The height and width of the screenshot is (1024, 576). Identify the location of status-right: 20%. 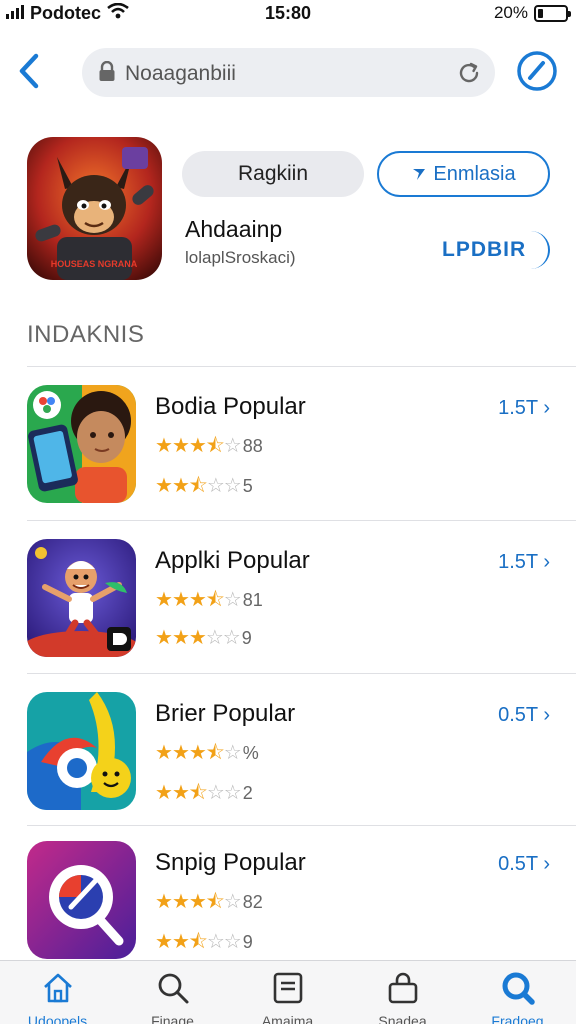
(532, 13).